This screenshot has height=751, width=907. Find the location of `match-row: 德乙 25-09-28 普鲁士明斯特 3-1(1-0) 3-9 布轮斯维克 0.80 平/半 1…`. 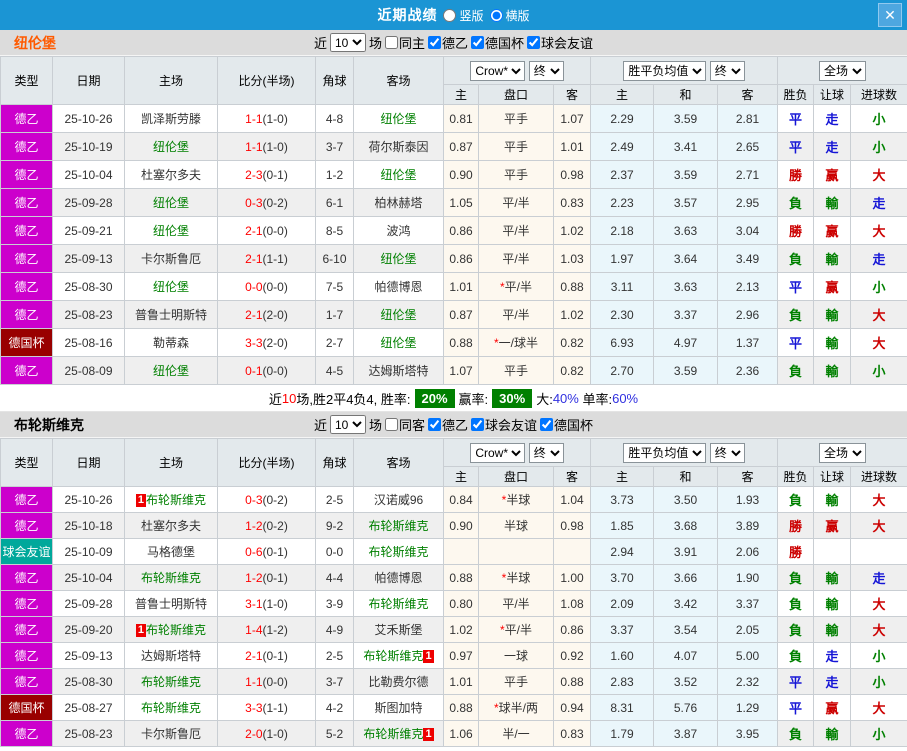

match-row: 德乙 25-09-28 普鲁士明斯特 3-1(1-0) 3-9 布轮斯维克 0.80 平/半 1… is located at coordinates (453, 603).